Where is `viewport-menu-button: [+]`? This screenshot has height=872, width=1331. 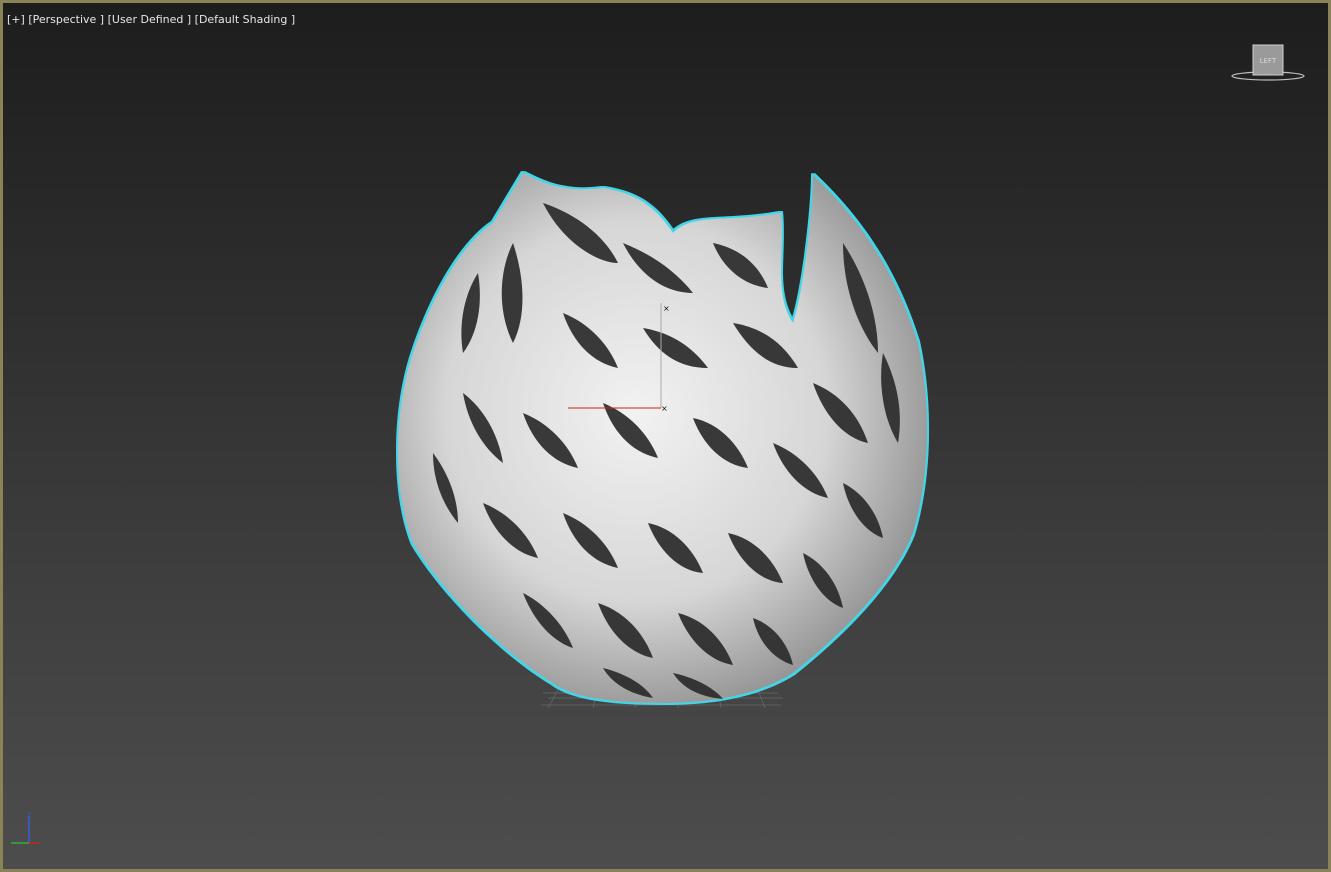 viewport-menu-button: [+] is located at coordinates (16, 19).